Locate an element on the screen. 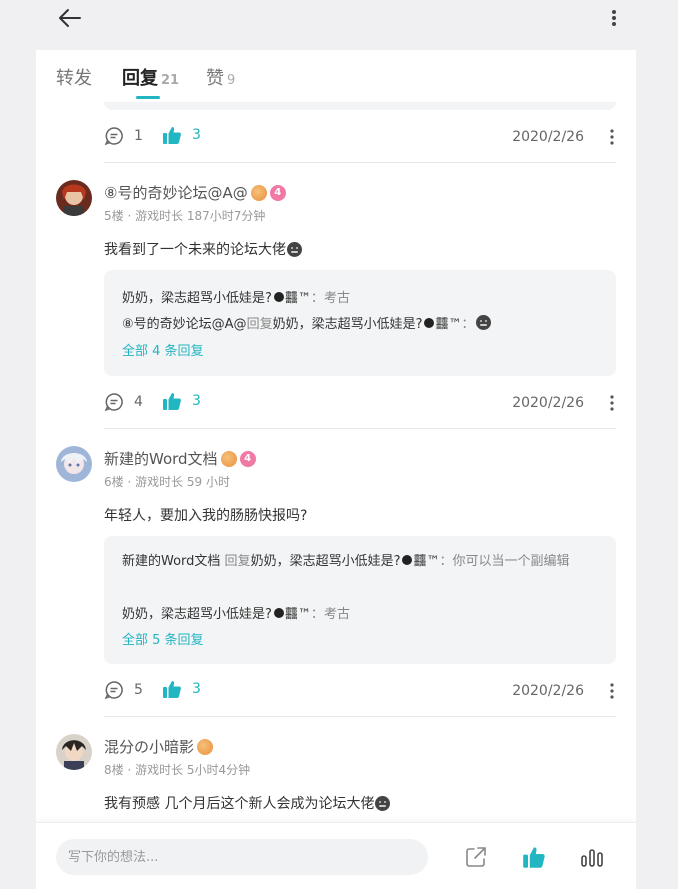  tab-likes-count: 9 is located at coordinates (231, 80).